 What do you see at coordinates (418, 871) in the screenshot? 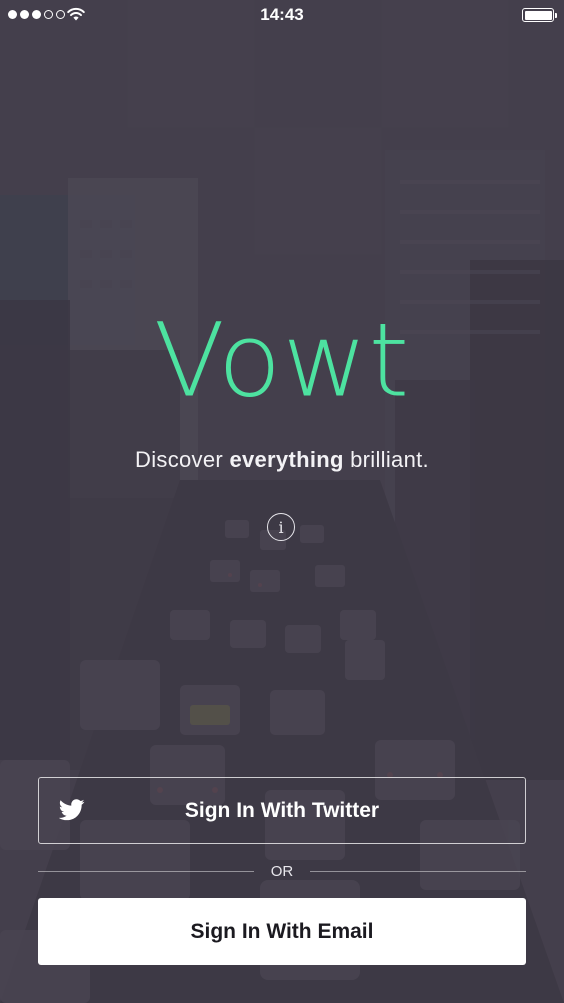
I see `divider-line` at bounding box center [418, 871].